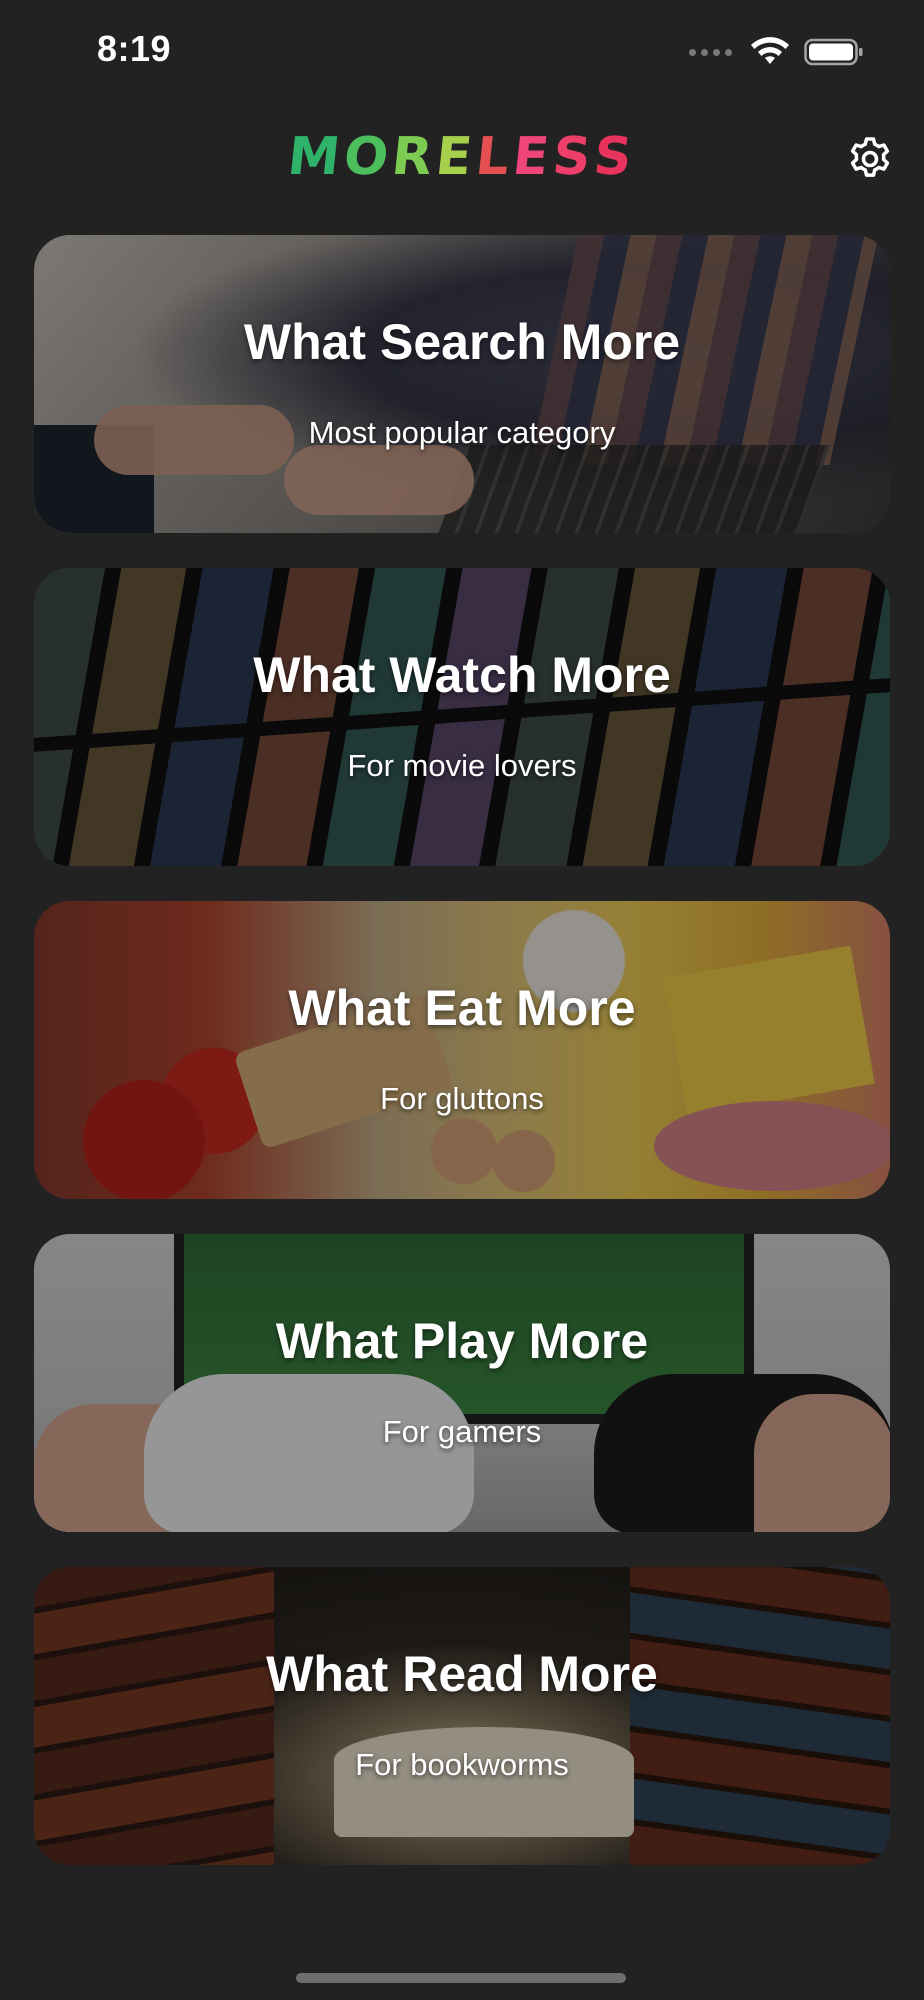 The image size is (924, 2000). Describe the element at coordinates (134, 48) in the screenshot. I see `status-time: 8:19` at that location.